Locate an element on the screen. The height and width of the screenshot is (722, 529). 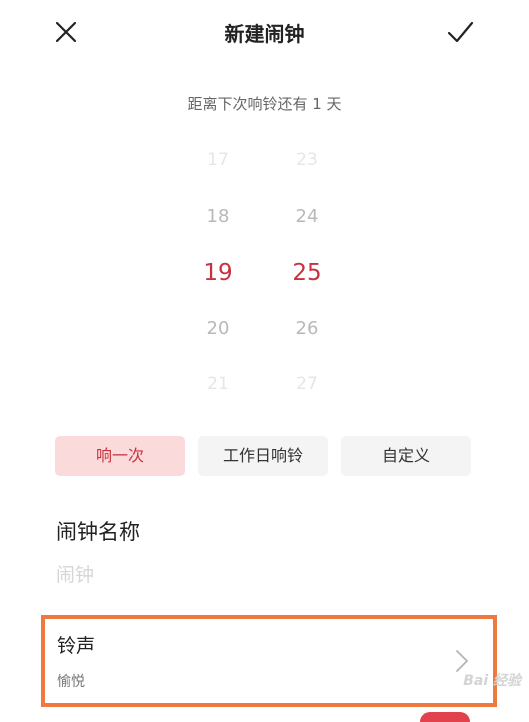
confirm-button is located at coordinates (460, 32).